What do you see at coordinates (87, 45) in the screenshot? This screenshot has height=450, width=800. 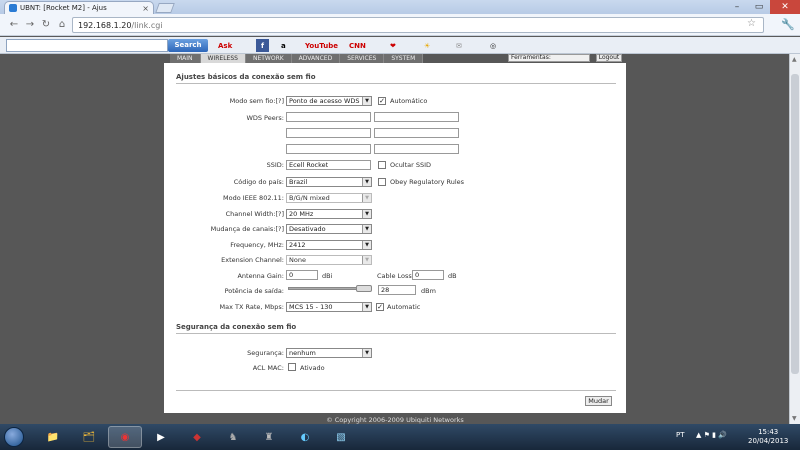 I see `toolbar-search-input` at bounding box center [87, 45].